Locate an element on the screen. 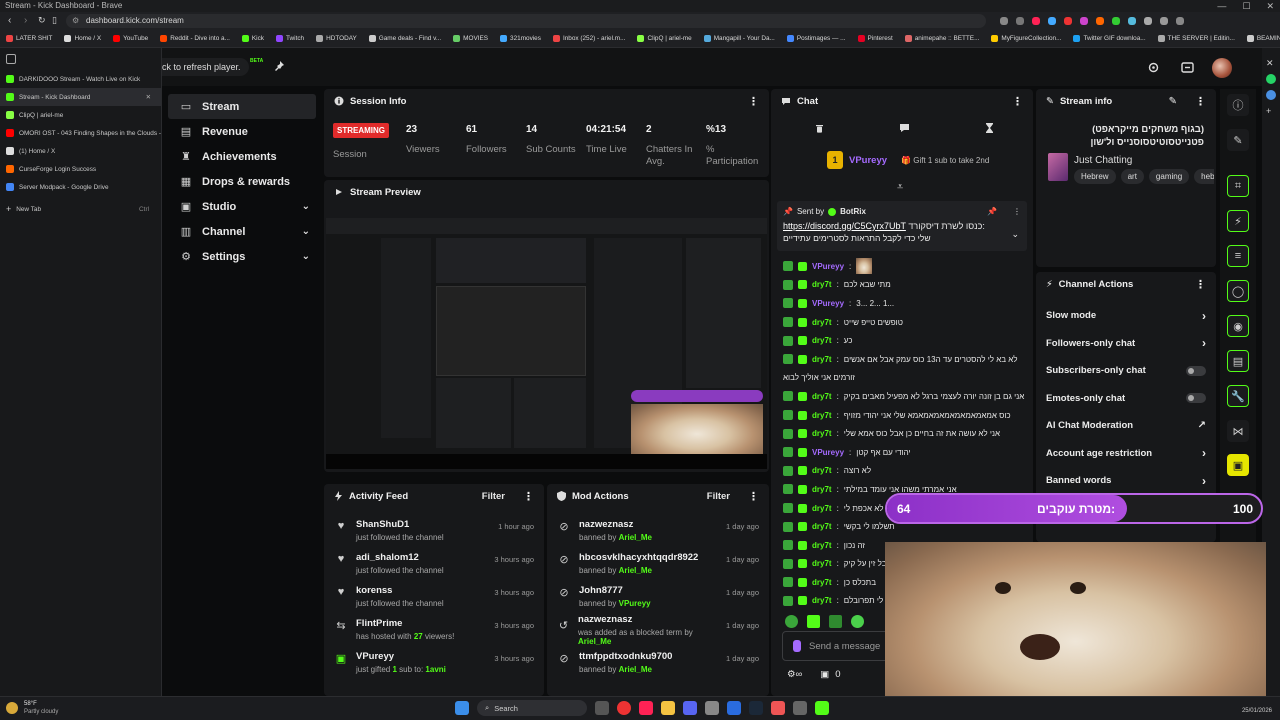  feed-username: ShanShuD1 is located at coordinates (400, 524).